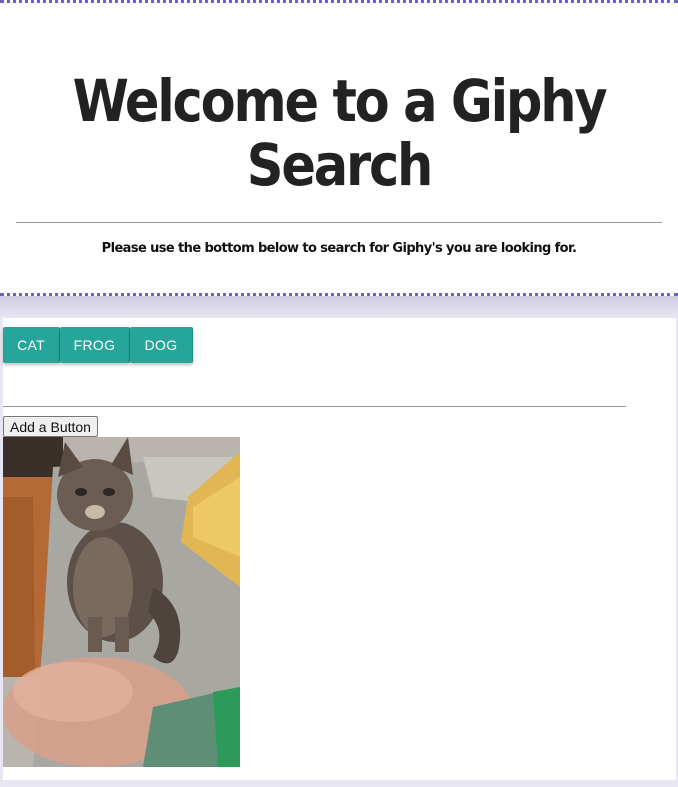 The width and height of the screenshot is (678, 787). What do you see at coordinates (161, 345) in the screenshot?
I see `topic-button-dog: DOG` at bounding box center [161, 345].